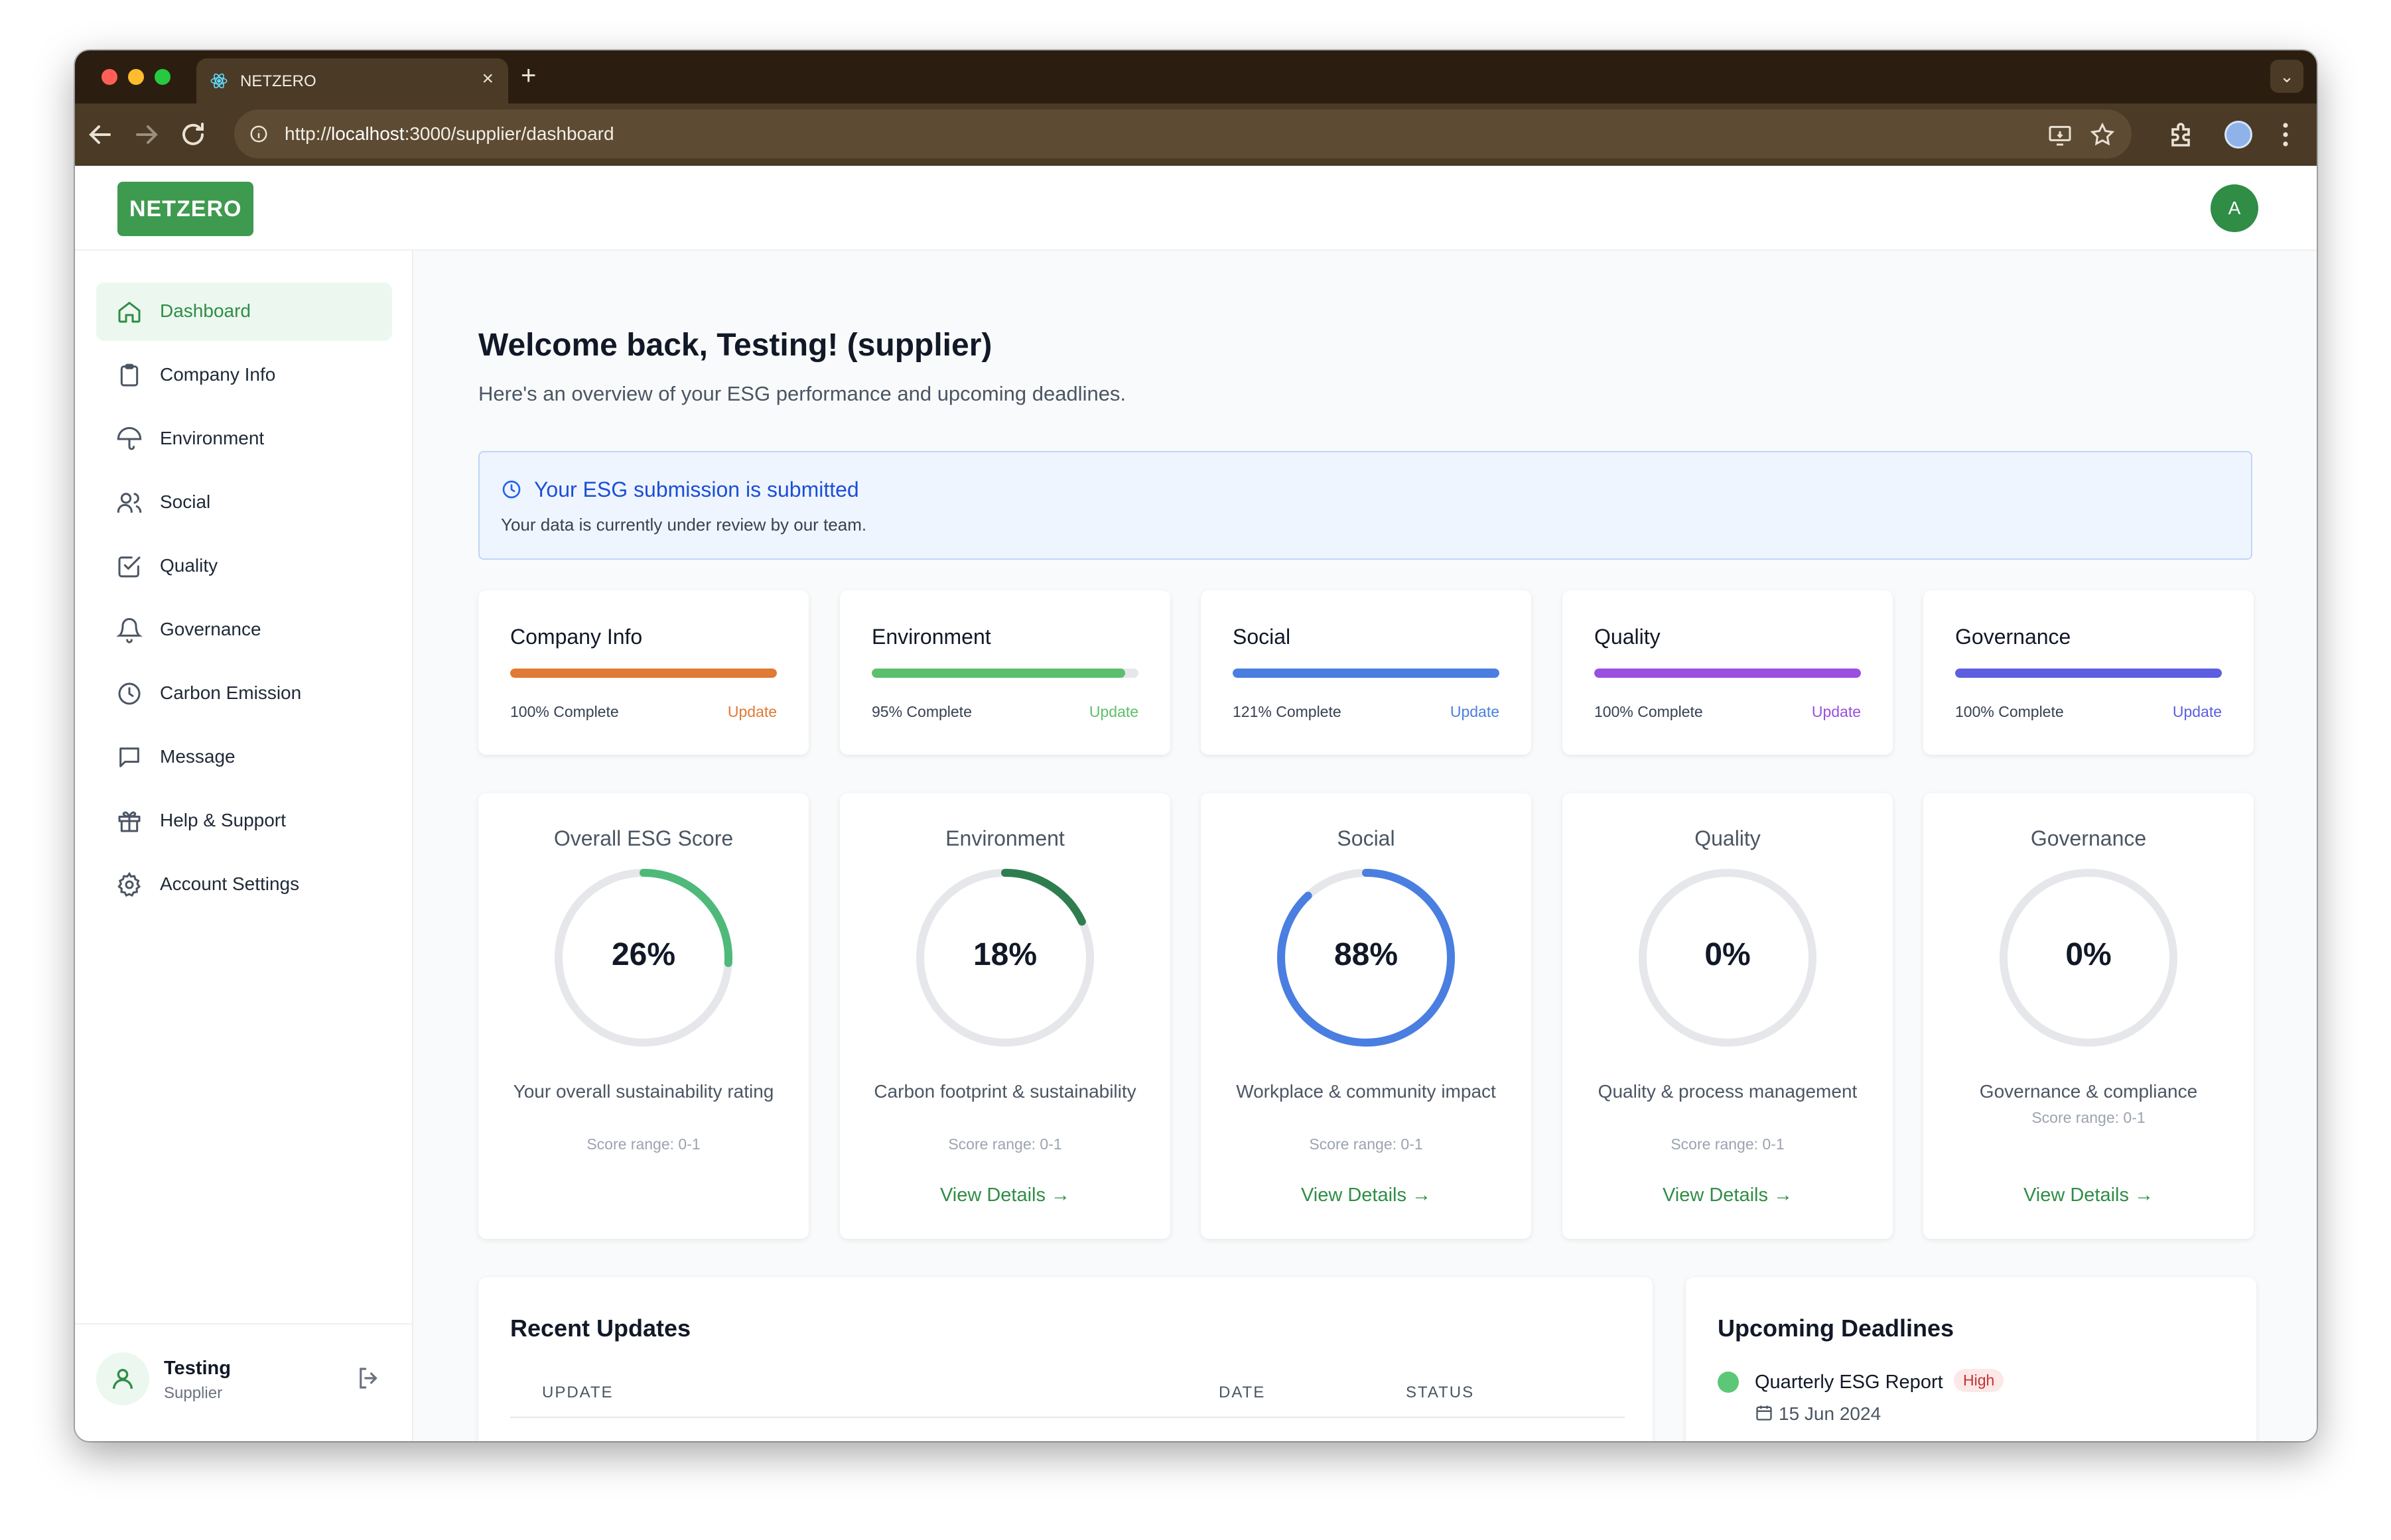  What do you see at coordinates (1627, 637) in the screenshot?
I see `progress-card-title: Quality` at bounding box center [1627, 637].